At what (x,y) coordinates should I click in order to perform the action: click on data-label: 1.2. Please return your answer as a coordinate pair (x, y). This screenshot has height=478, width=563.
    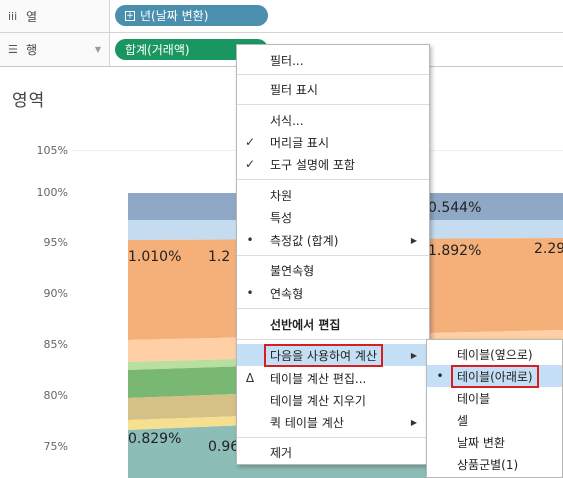
    Looking at the image, I should click on (219, 257).